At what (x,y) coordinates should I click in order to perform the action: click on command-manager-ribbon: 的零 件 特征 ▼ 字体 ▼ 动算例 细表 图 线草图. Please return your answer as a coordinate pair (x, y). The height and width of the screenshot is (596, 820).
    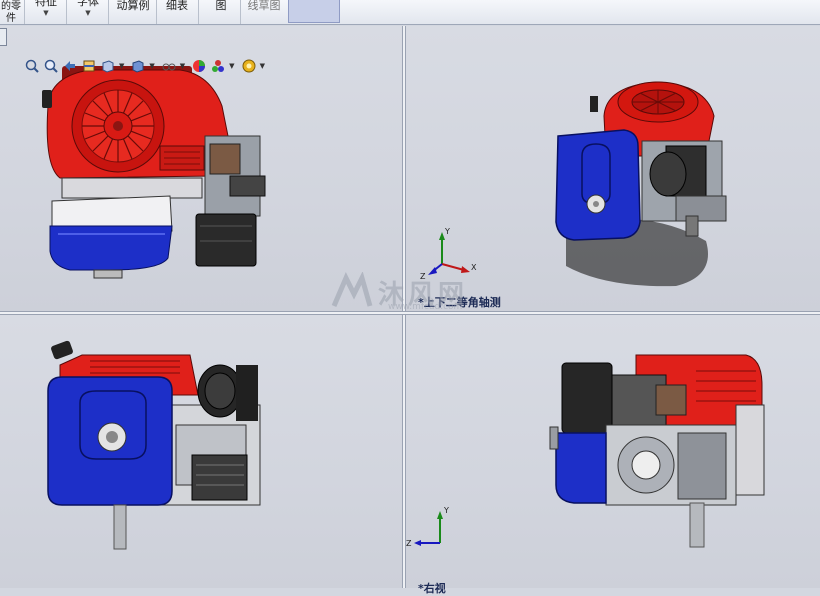
    Looking at the image, I should click on (410, 12).